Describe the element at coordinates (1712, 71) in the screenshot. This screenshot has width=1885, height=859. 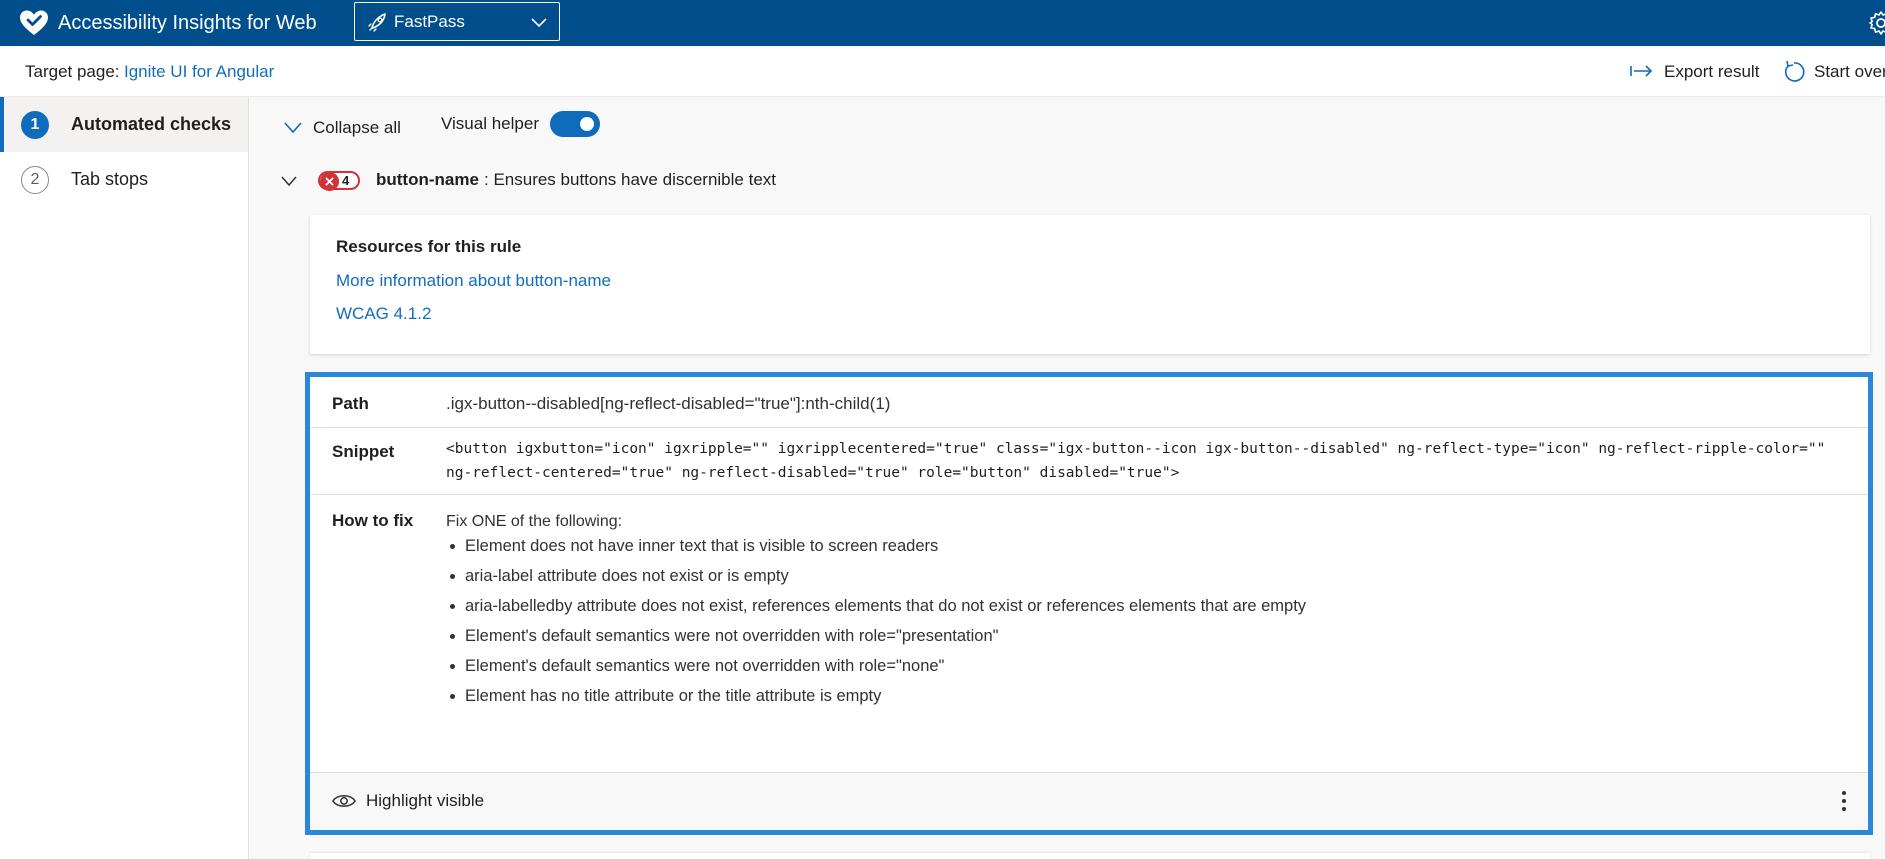
I see `export-result-label: Export result` at that location.